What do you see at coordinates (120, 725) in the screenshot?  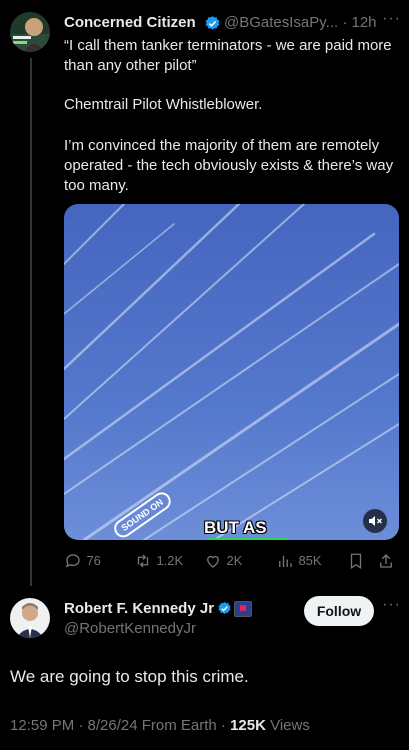 I see `timestamp-source: 12:59 PM · 8/26/24 From Earth ·` at bounding box center [120, 725].